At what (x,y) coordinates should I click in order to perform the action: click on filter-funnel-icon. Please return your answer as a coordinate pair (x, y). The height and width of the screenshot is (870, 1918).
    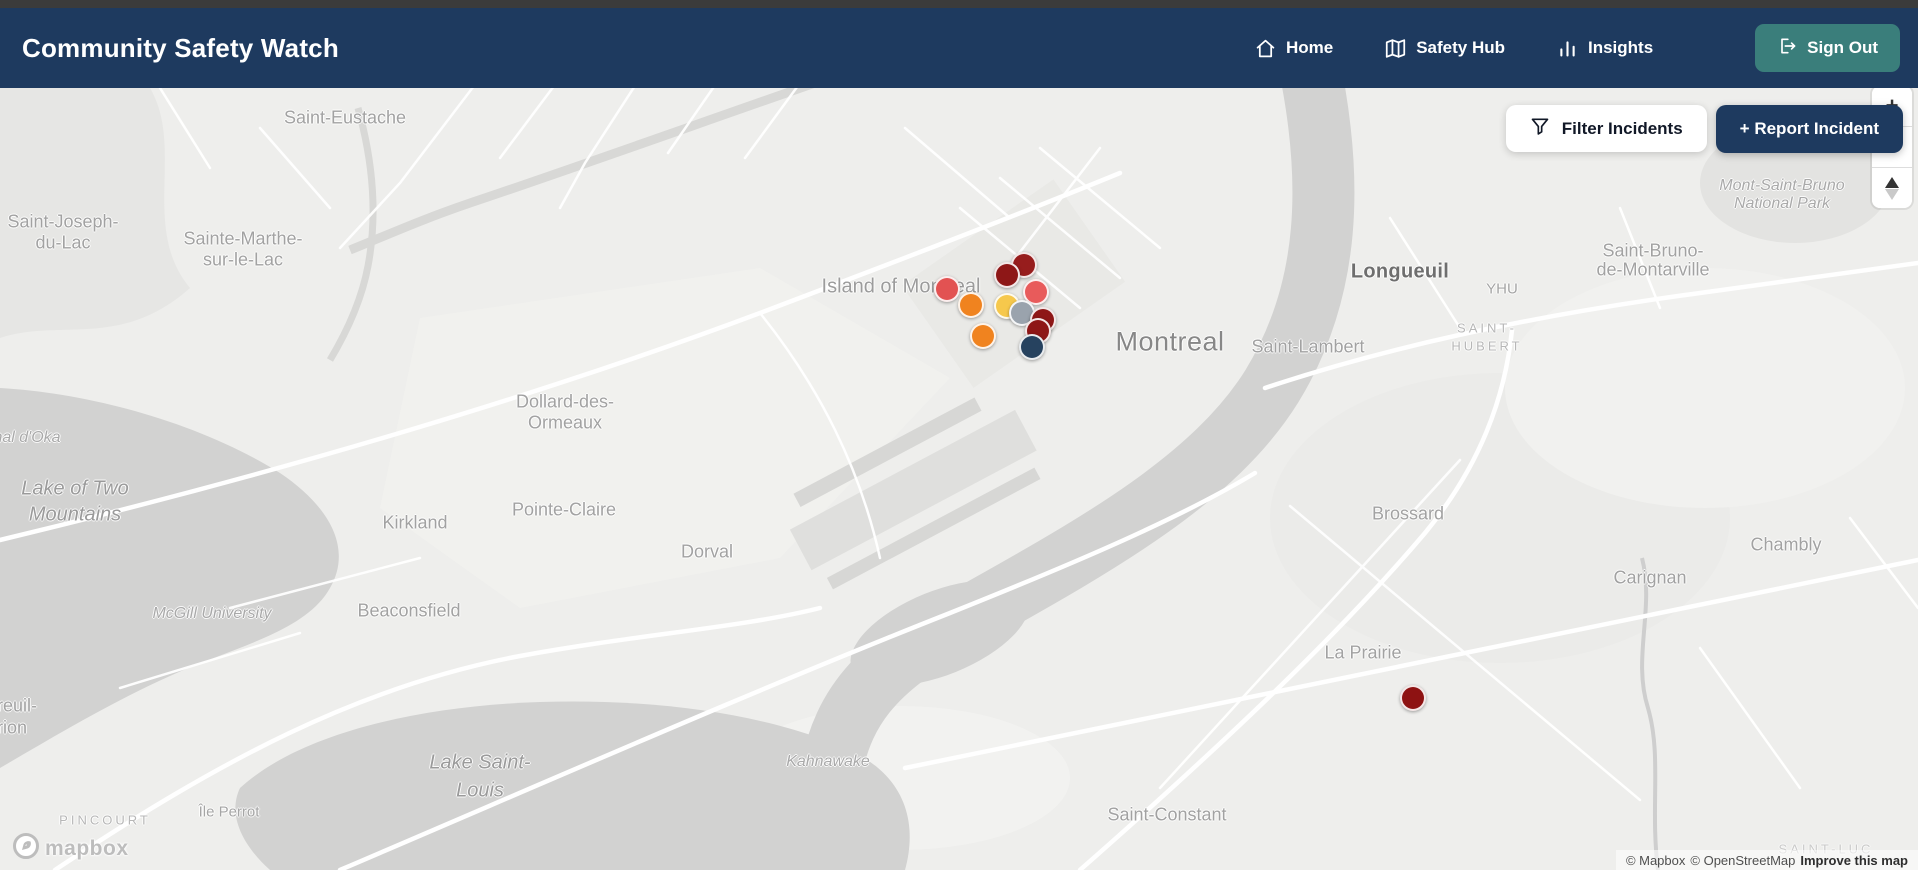
    Looking at the image, I should click on (1540, 128).